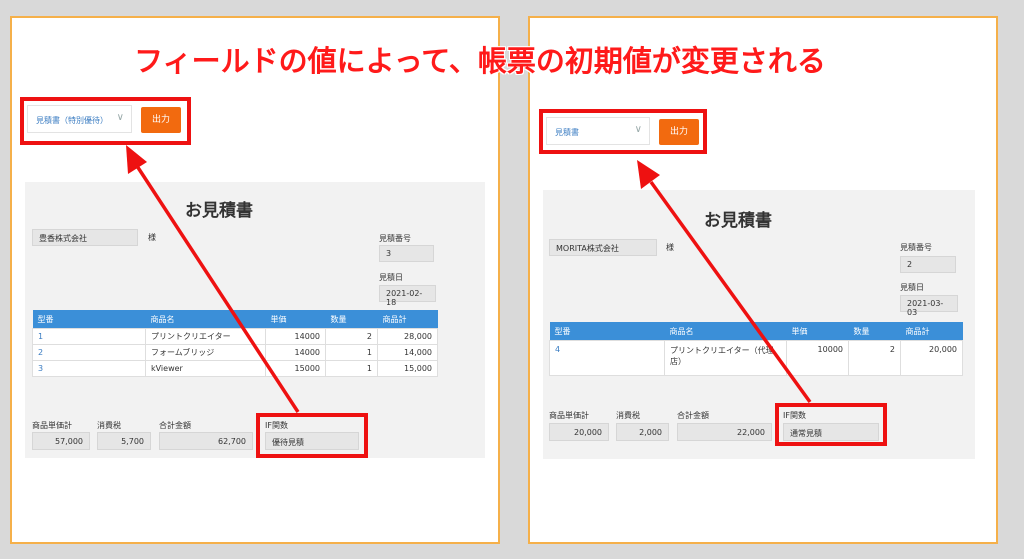 The image size is (1024, 559). I want to click on estimate-no-field: 2, so click(928, 264).